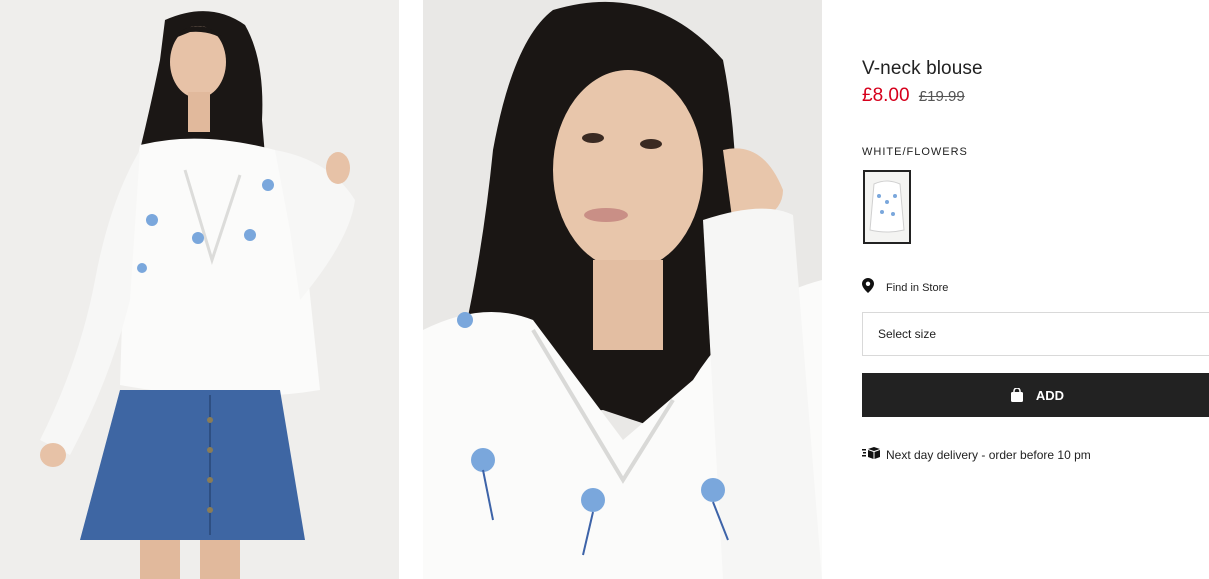 The image size is (1209, 579). I want to click on size-select-label: Select size, so click(907, 334).